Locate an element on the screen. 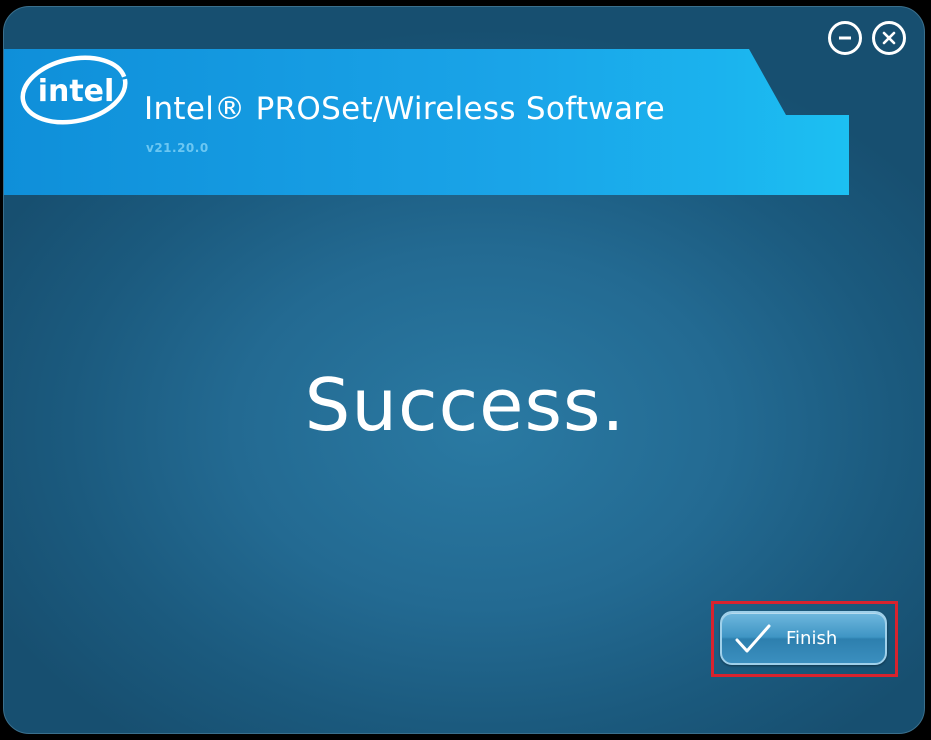 Image resolution: width=931 pixels, height=740 pixels. intel-logo: intel is located at coordinates (74, 90).